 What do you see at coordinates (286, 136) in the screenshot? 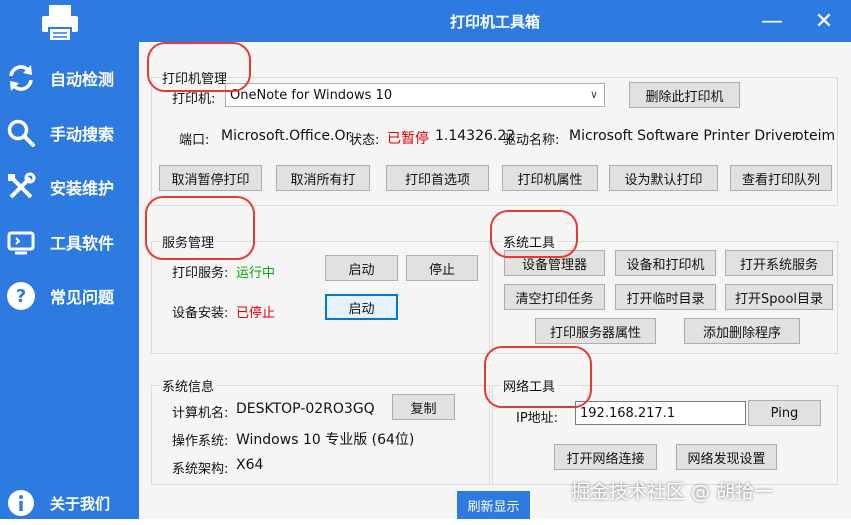
I see `port-value: Microsoft.Office.Or` at bounding box center [286, 136].